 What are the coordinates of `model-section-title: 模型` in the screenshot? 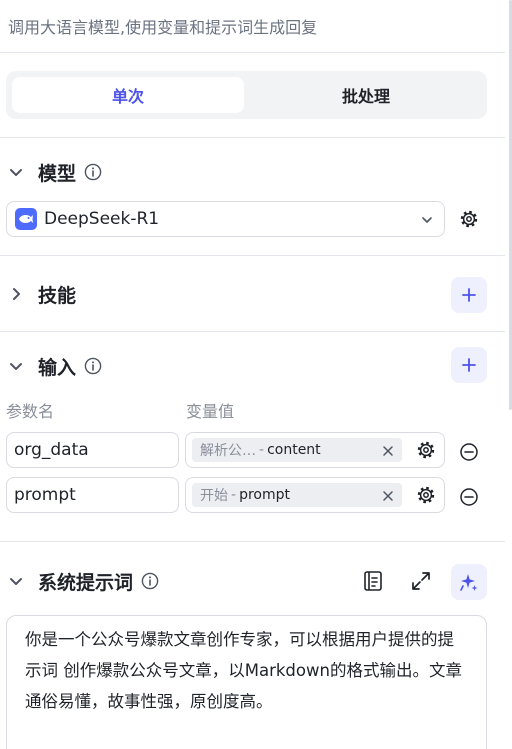 It's located at (57, 173).